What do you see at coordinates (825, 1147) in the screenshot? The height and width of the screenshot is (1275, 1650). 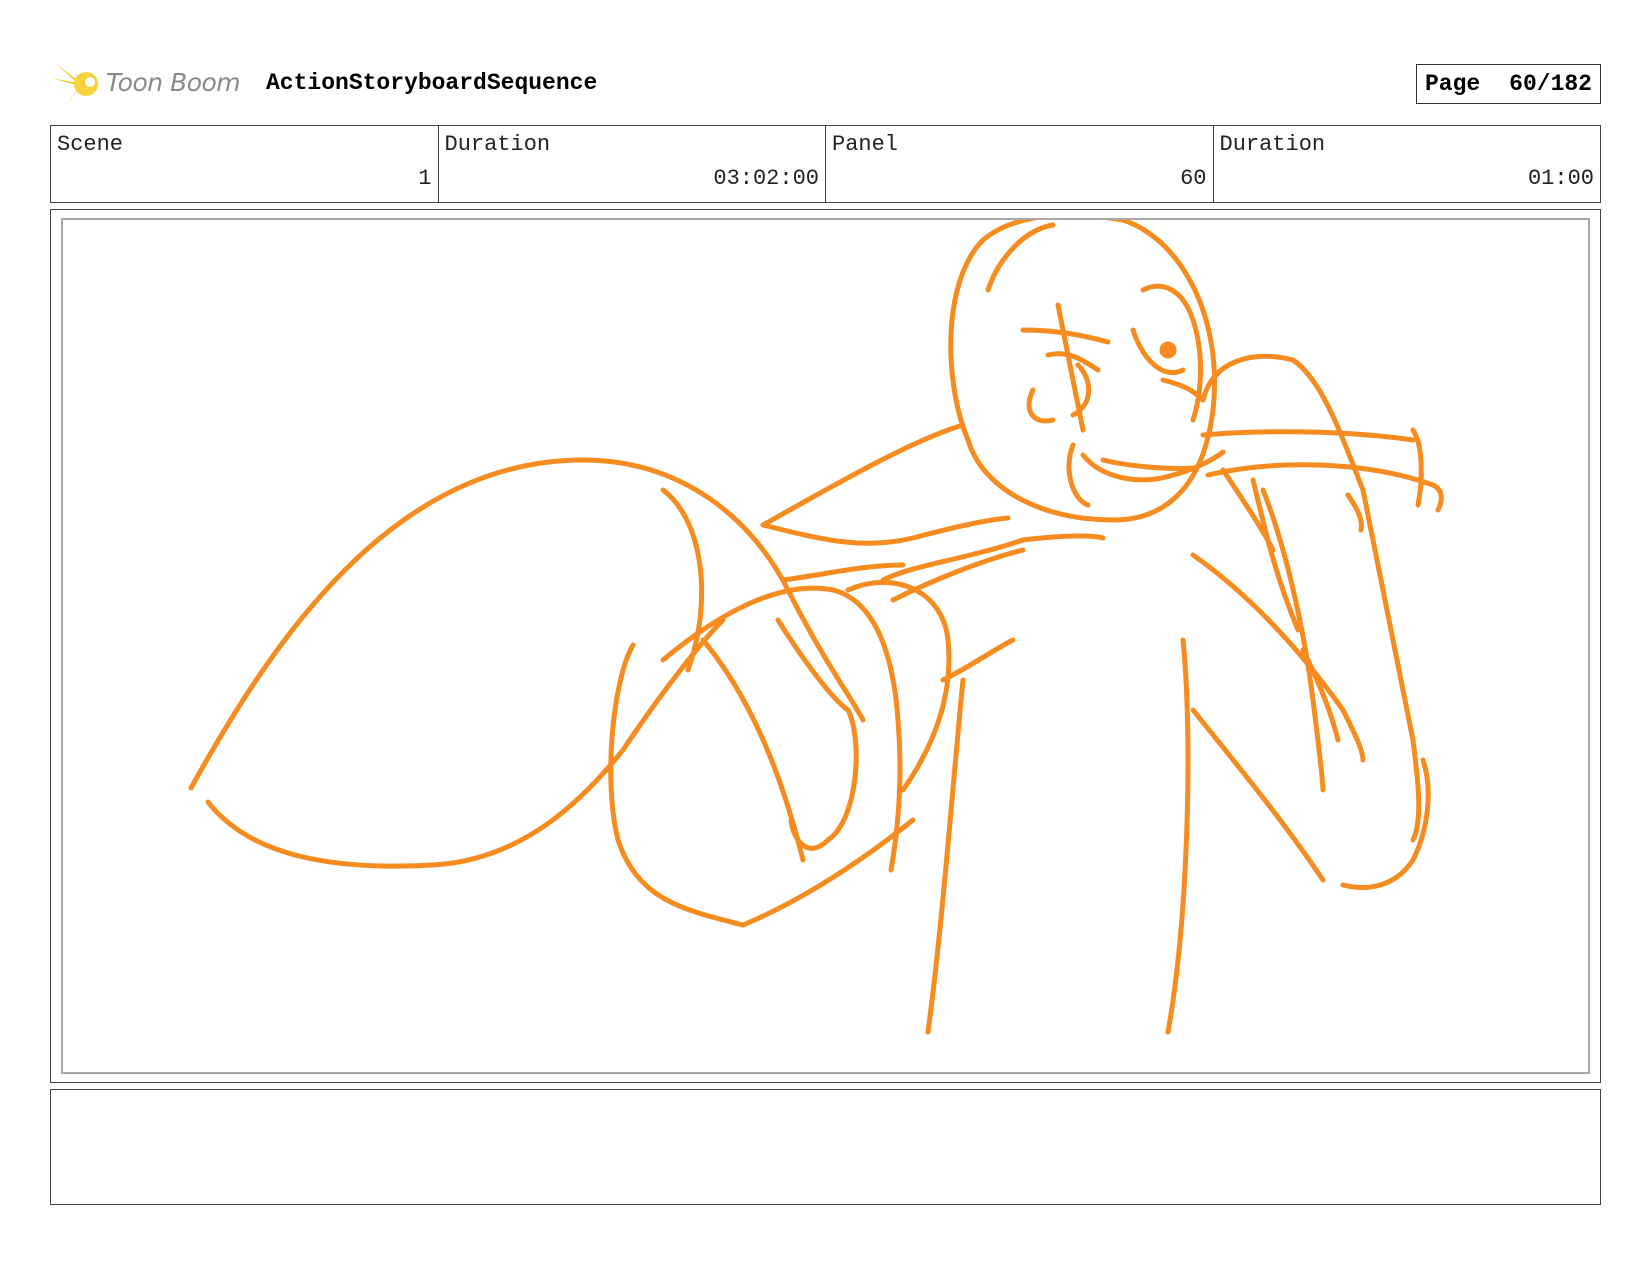 I see `panel-notes-box` at bounding box center [825, 1147].